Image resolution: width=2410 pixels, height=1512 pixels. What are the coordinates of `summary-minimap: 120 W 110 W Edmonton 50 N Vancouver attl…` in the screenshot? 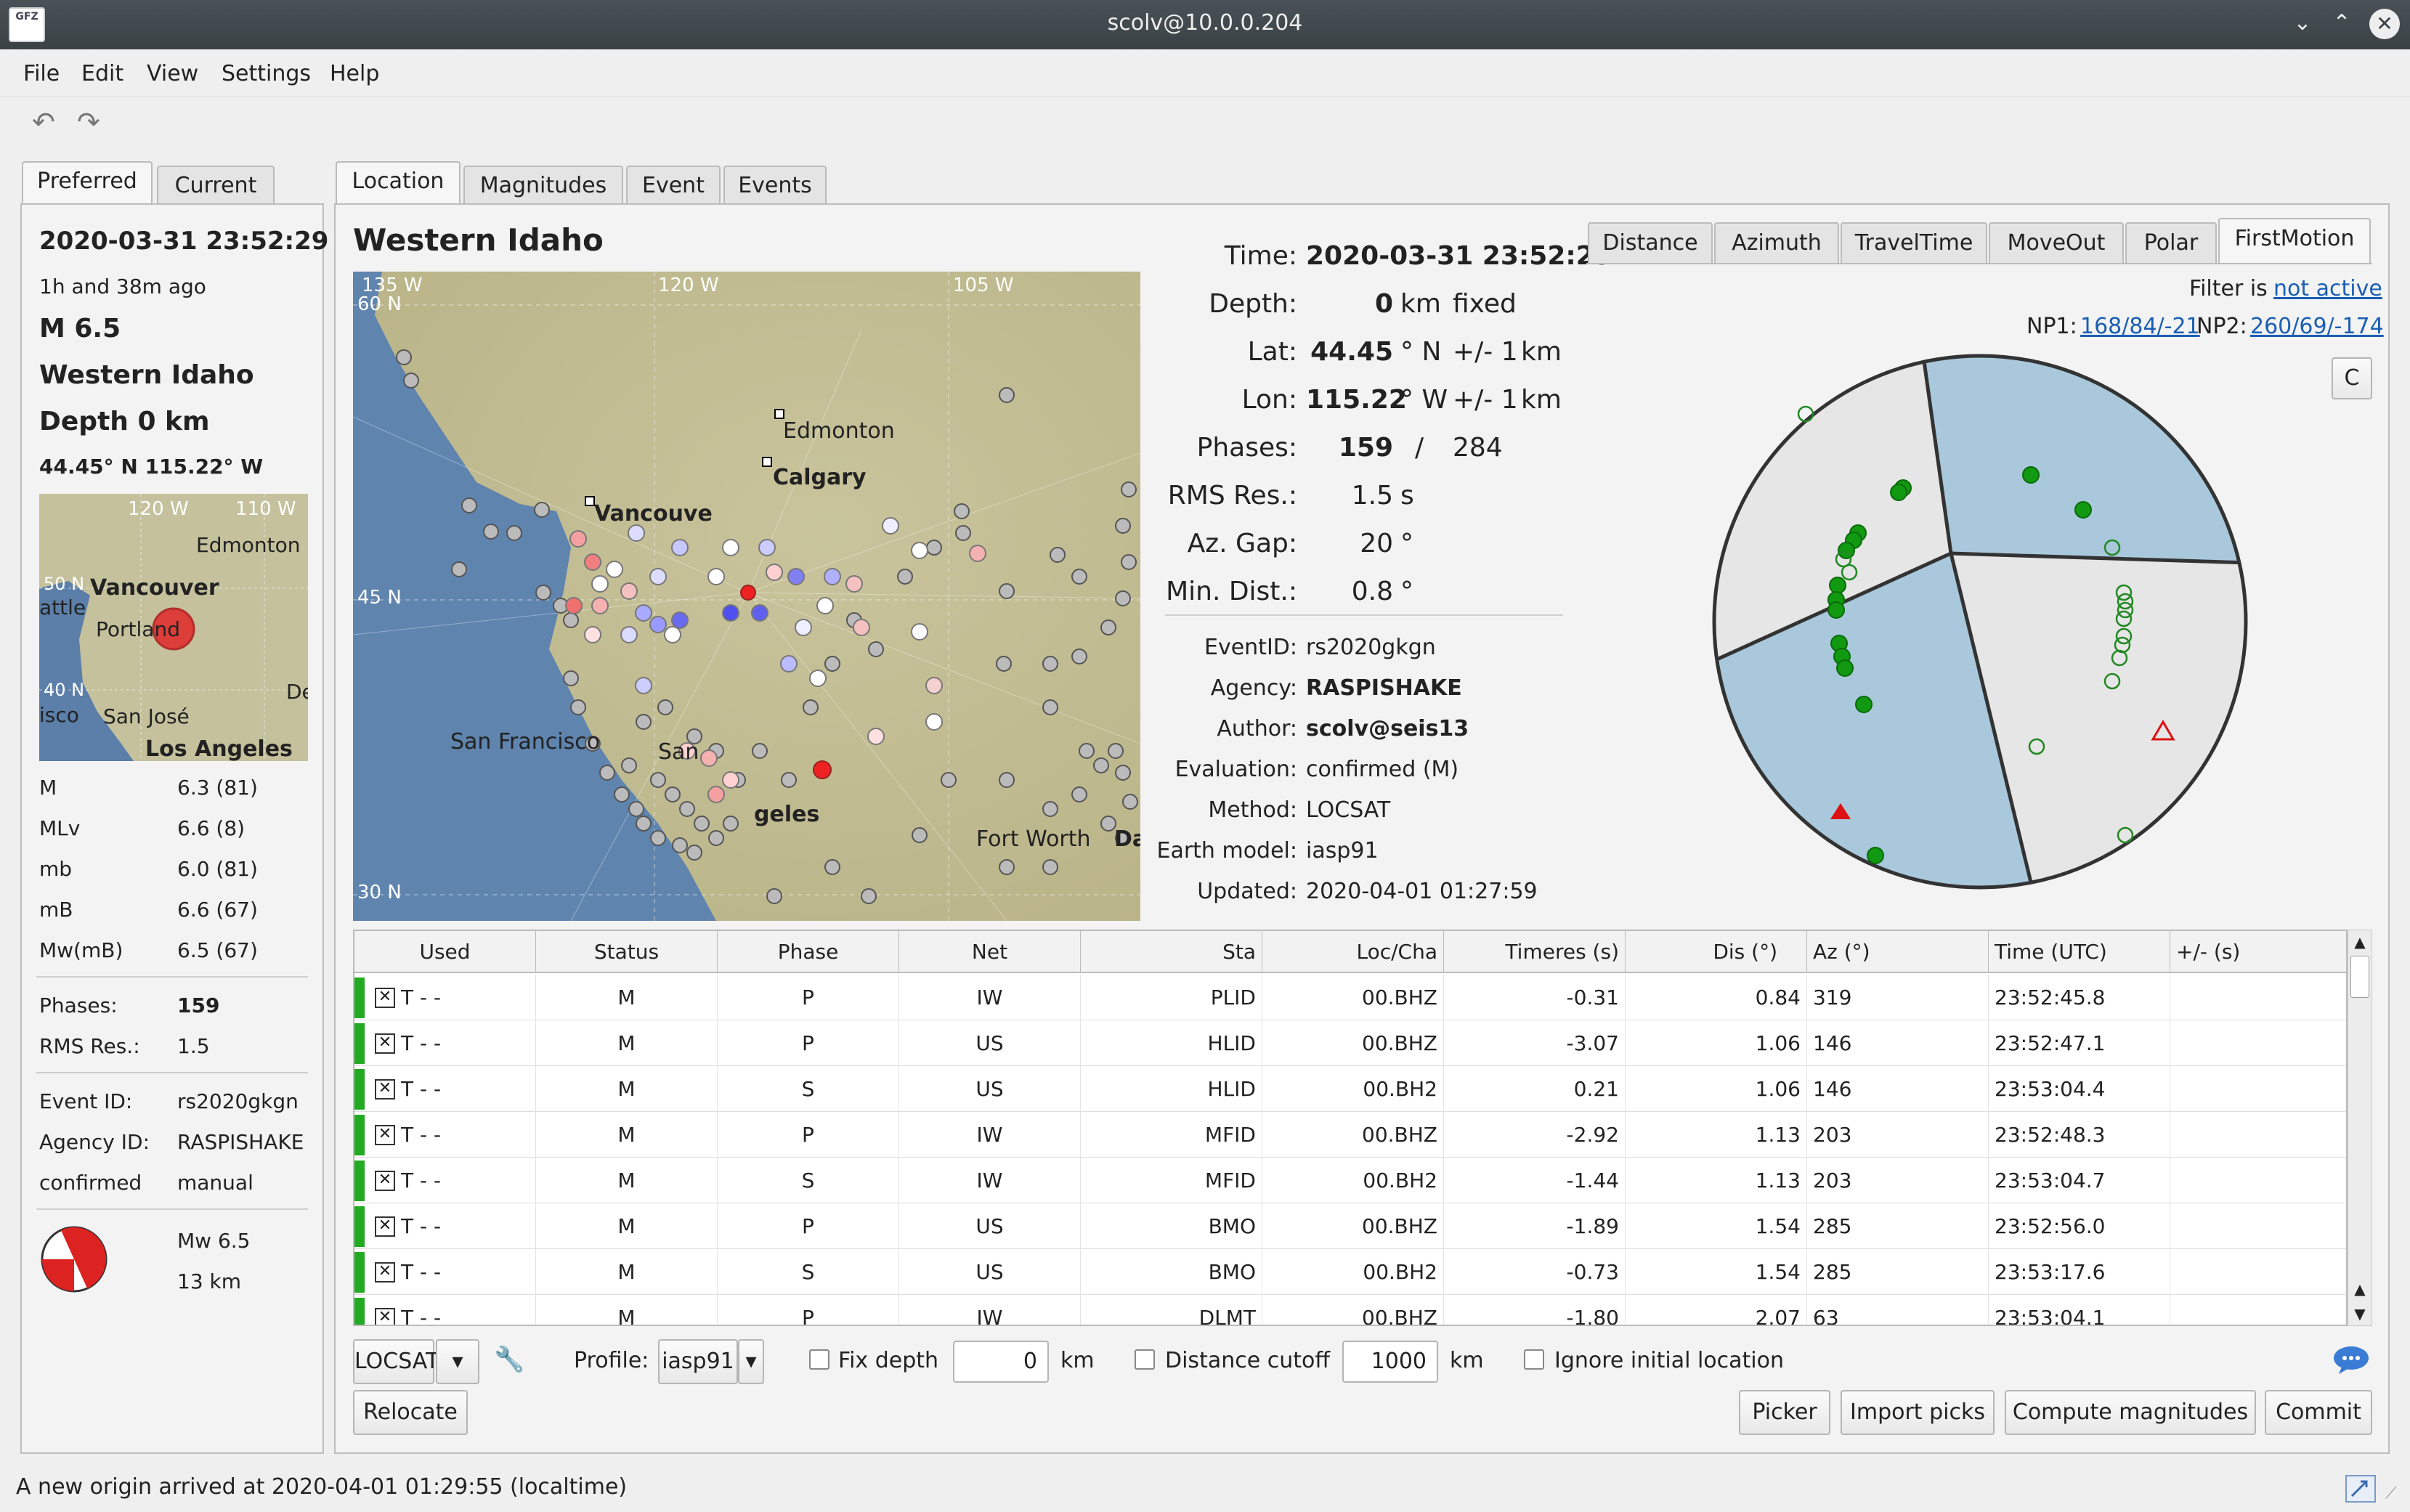 It's located at (173, 627).